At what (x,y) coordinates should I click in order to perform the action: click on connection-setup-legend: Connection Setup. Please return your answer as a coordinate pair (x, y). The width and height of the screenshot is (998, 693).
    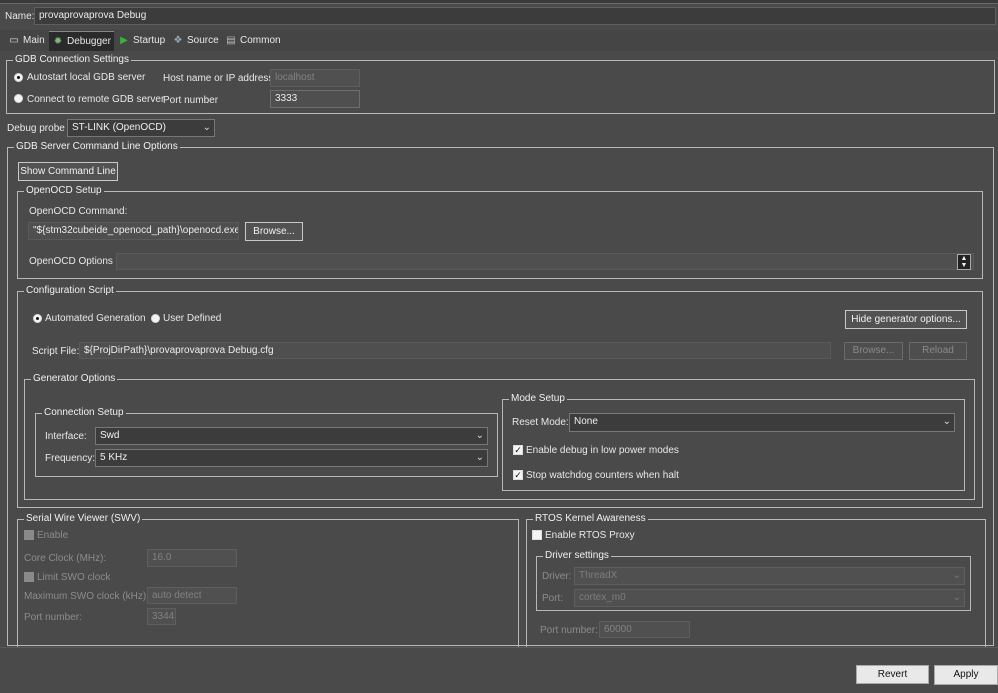
    Looking at the image, I should click on (84, 413).